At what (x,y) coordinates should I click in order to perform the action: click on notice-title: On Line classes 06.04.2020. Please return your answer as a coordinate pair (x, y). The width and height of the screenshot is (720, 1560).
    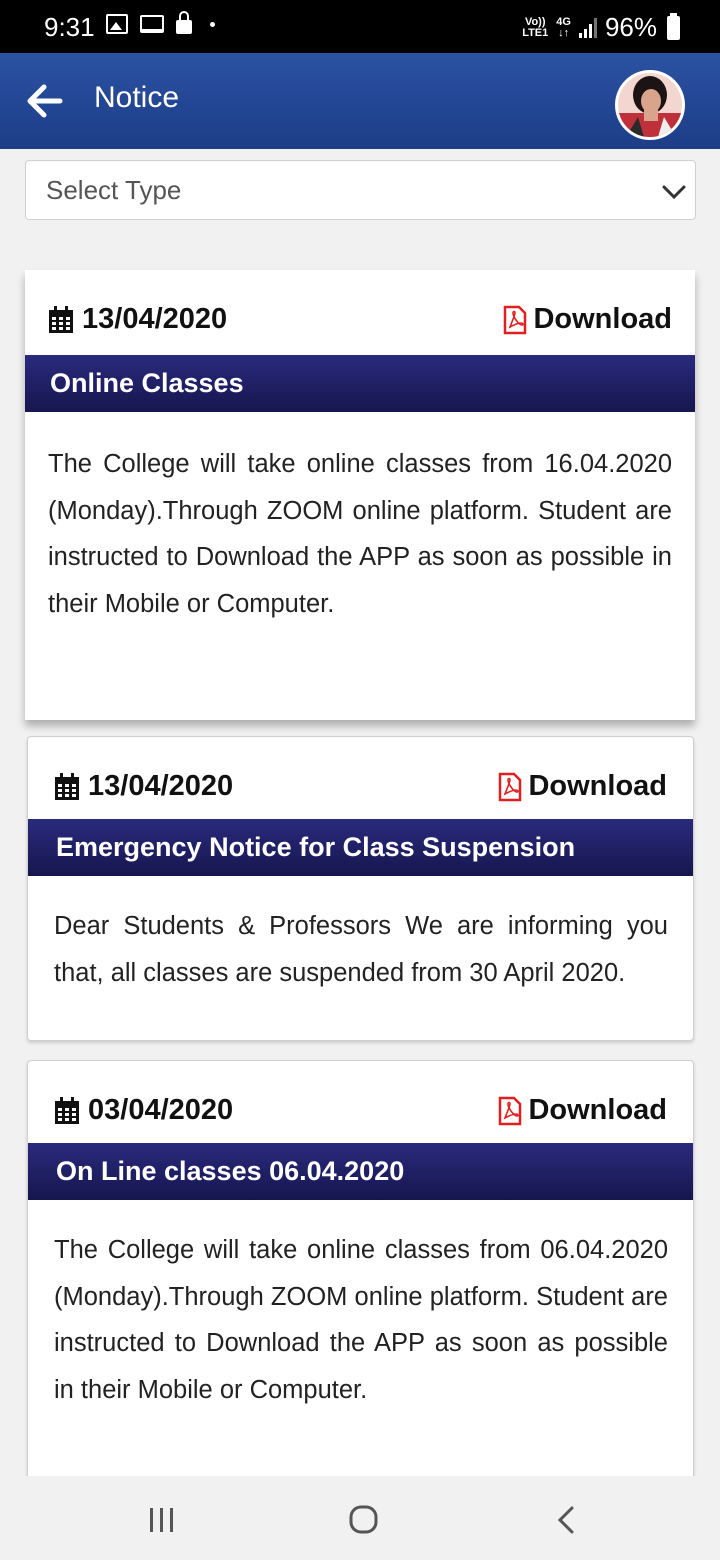
    Looking at the image, I should click on (360, 1171).